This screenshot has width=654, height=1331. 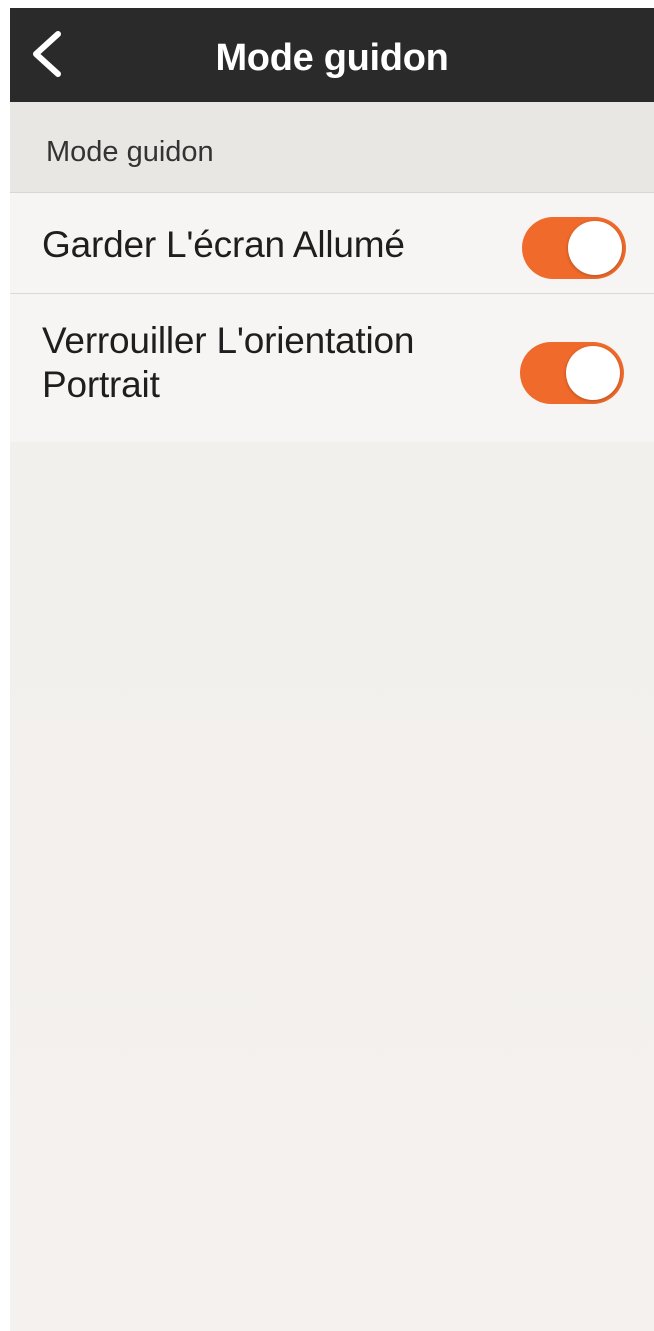 I want to click on keep-screen-on-toggle, so click(x=574, y=248).